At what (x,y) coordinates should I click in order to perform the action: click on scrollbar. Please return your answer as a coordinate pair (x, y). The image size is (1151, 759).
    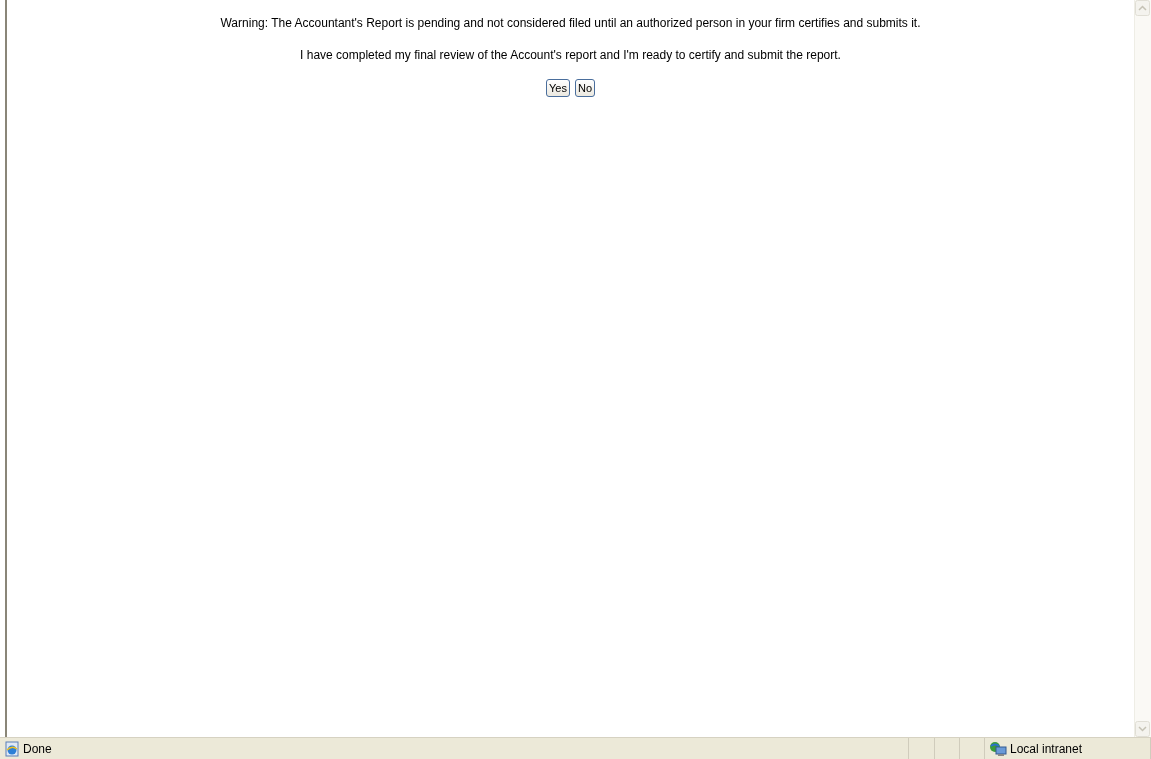
    Looking at the image, I should click on (1142, 368).